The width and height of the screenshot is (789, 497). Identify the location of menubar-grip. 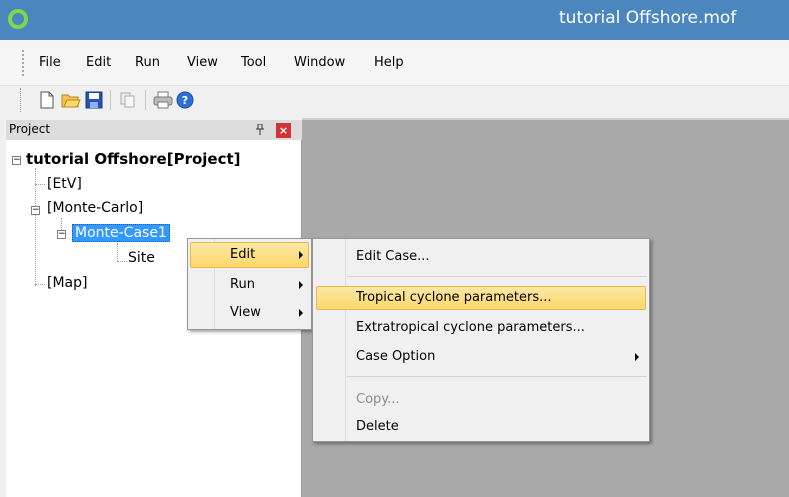
(23, 63).